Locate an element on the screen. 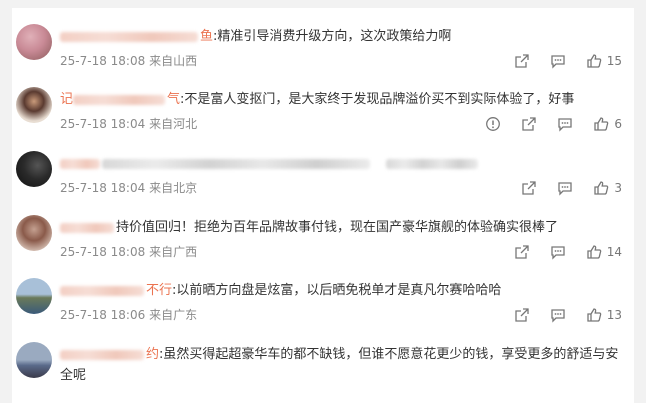 Image resolution: width=646 pixels, height=403 pixels. comment-item: 约:虽然买得起超豪华车的都不缺钱，但谁不愿意花更少的钱，享受更多的舒适与安全呢 is located at coordinates (323, 370).